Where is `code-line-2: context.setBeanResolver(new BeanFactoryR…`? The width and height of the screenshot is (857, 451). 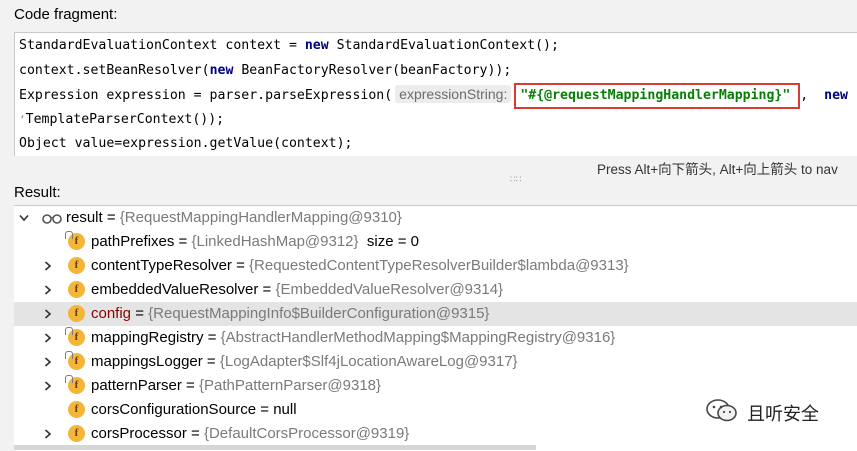 code-line-2: context.setBeanResolver(new BeanFactoryR… is located at coordinates (265, 70).